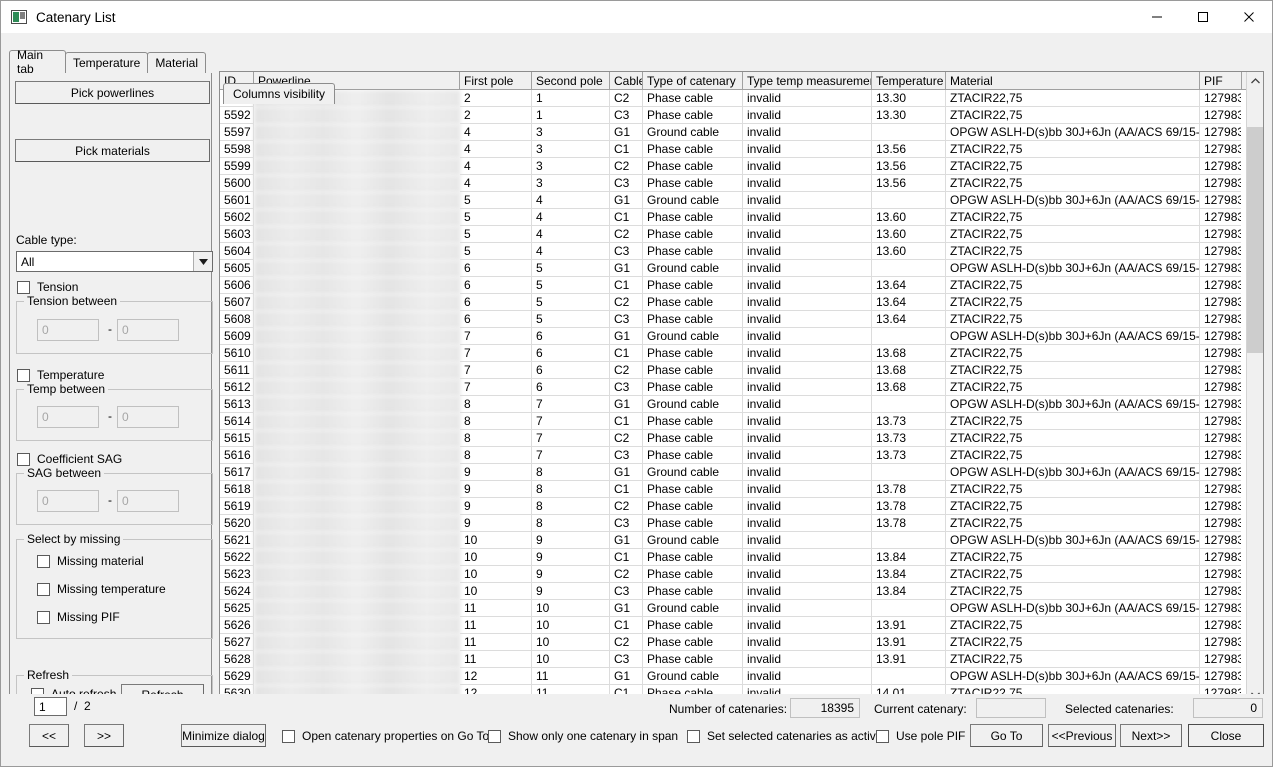 This screenshot has height=767, width=1273. What do you see at coordinates (68, 501) in the screenshot?
I see `sag-min-input: 0` at bounding box center [68, 501].